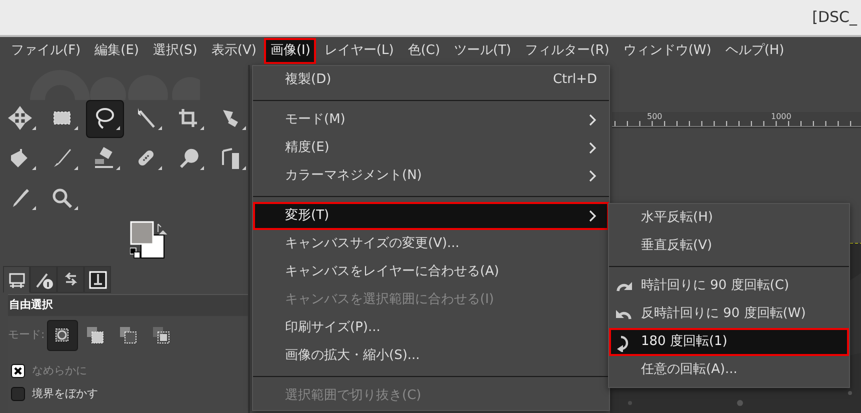 The image size is (861, 413). What do you see at coordinates (315, 120) in the screenshot?
I see `menu-item-label: モード(M)` at bounding box center [315, 120].